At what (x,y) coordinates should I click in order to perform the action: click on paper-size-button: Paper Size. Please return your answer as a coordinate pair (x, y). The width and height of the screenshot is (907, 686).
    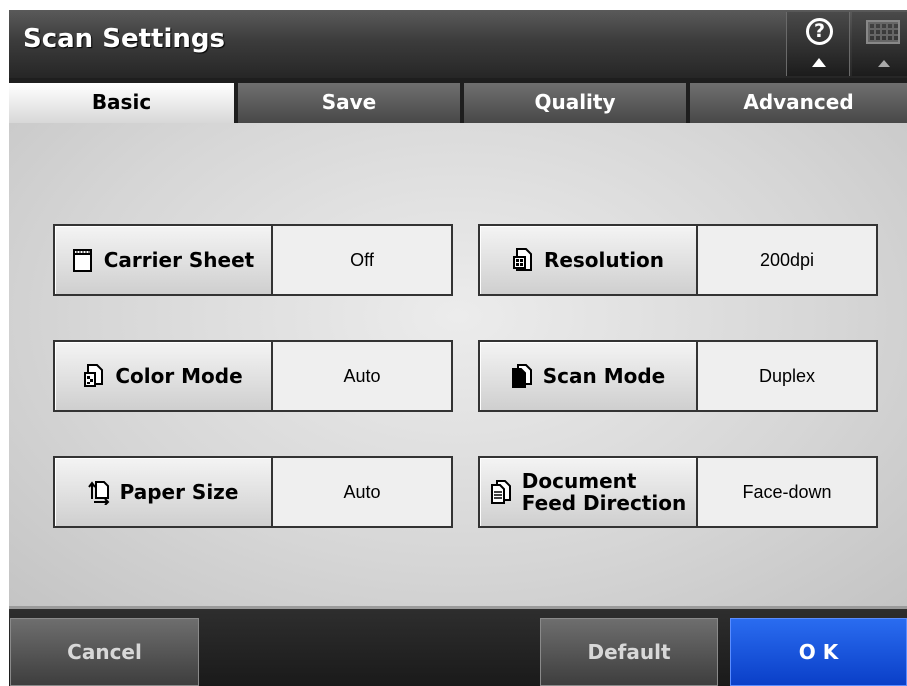
    Looking at the image, I should click on (163, 492).